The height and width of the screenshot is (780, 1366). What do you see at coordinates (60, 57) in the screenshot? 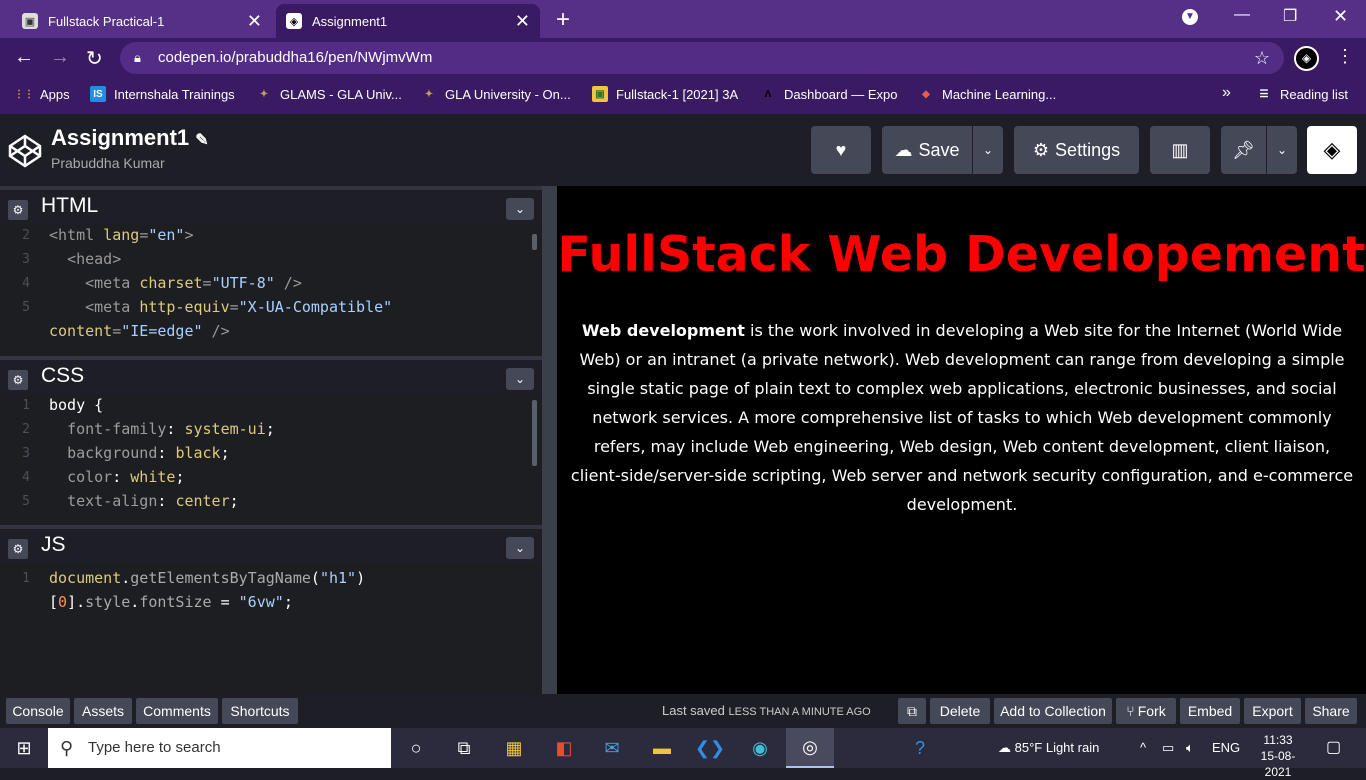
I see `forward-icon: →` at bounding box center [60, 57].